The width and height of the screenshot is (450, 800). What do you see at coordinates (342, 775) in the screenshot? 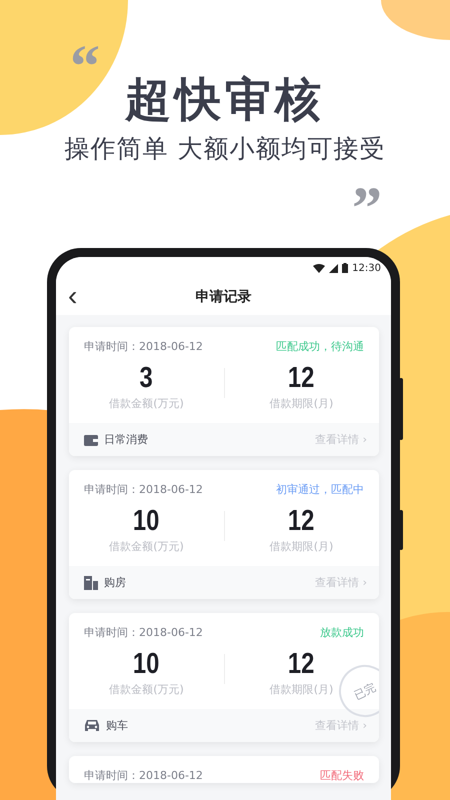
I see `status-label: 匹配失败` at bounding box center [342, 775].